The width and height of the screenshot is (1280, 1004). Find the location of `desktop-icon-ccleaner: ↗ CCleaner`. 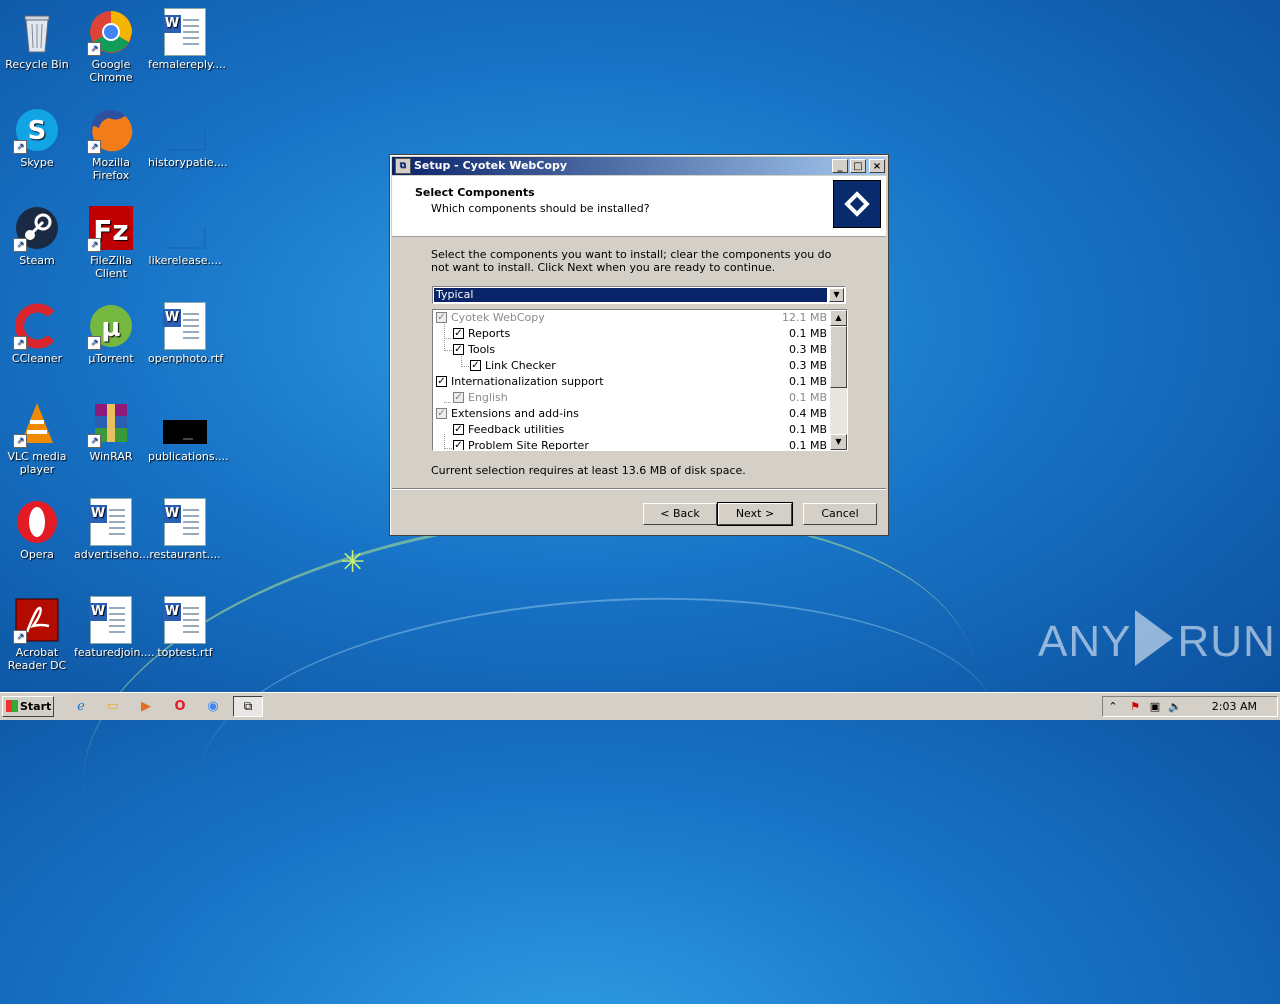

desktop-icon-ccleaner: ↗ CCleaner is located at coordinates (37, 333).